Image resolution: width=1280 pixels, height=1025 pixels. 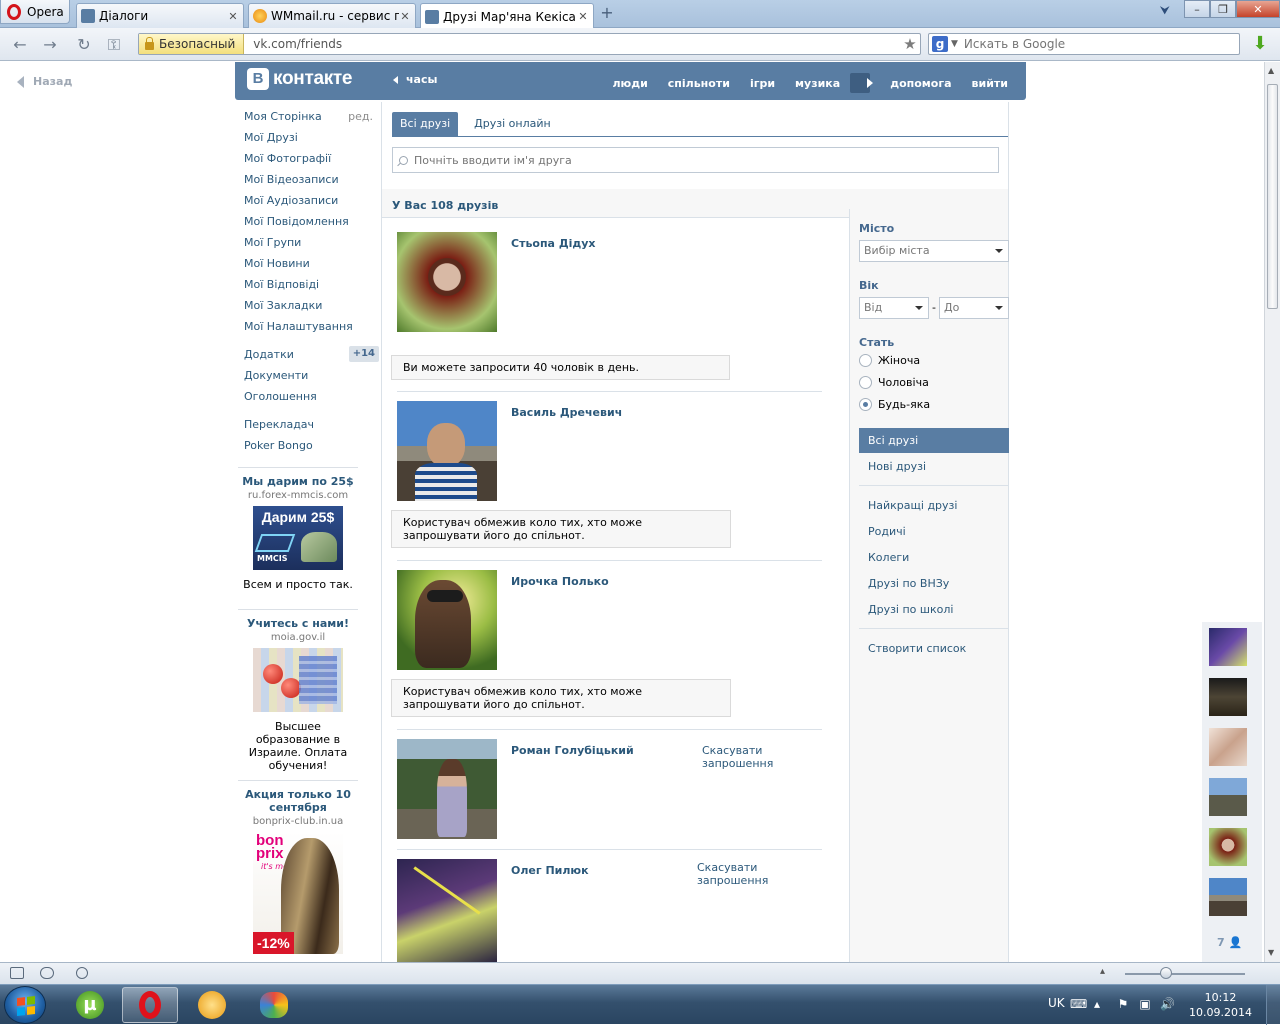 What do you see at coordinates (1197, 9) in the screenshot?
I see `minimize-button: –` at bounding box center [1197, 9].